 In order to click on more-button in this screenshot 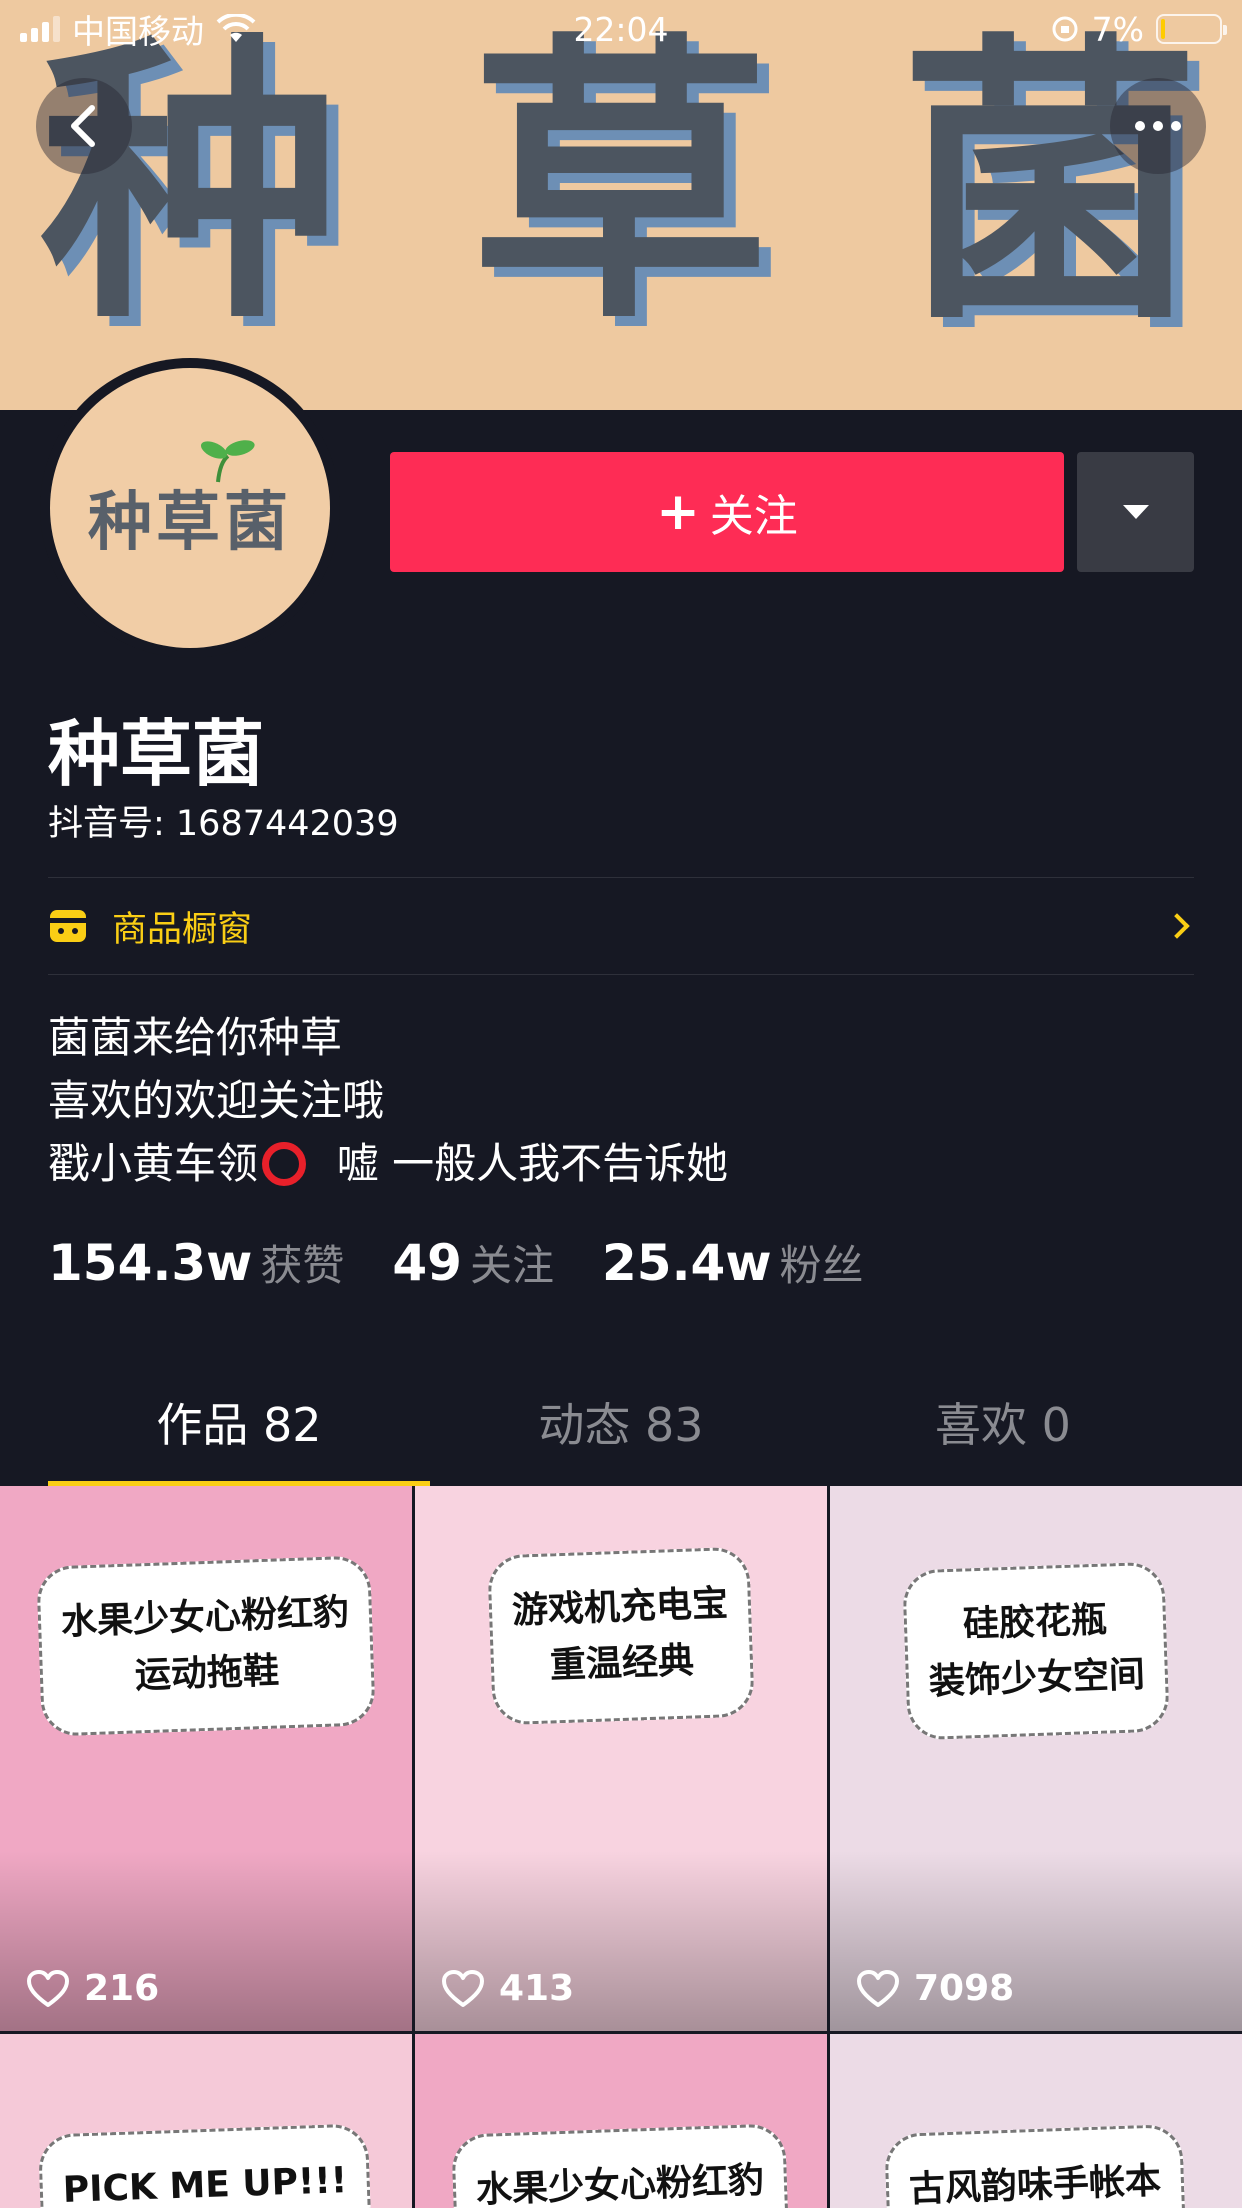, I will do `click(1158, 126)`.